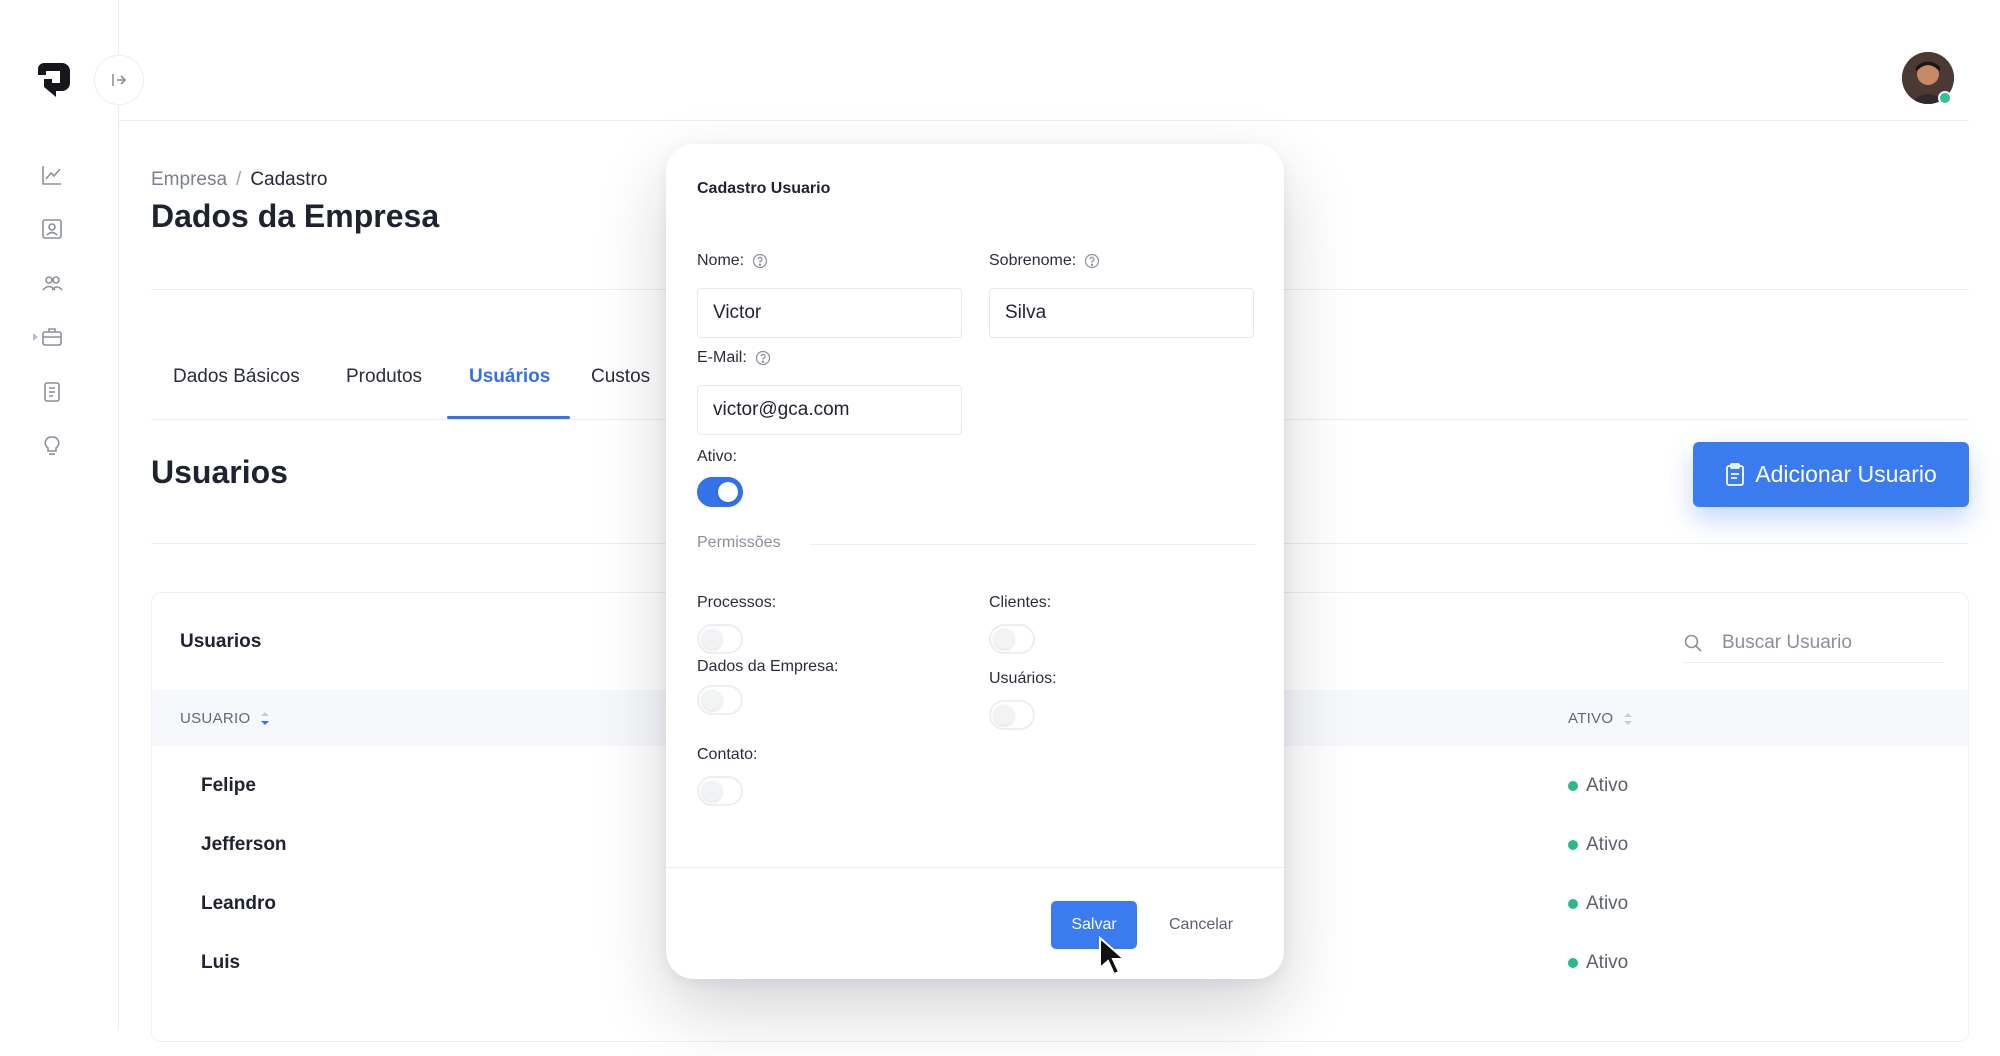 This screenshot has height=1056, width=2000. I want to click on brand-logo, so click(53, 79).